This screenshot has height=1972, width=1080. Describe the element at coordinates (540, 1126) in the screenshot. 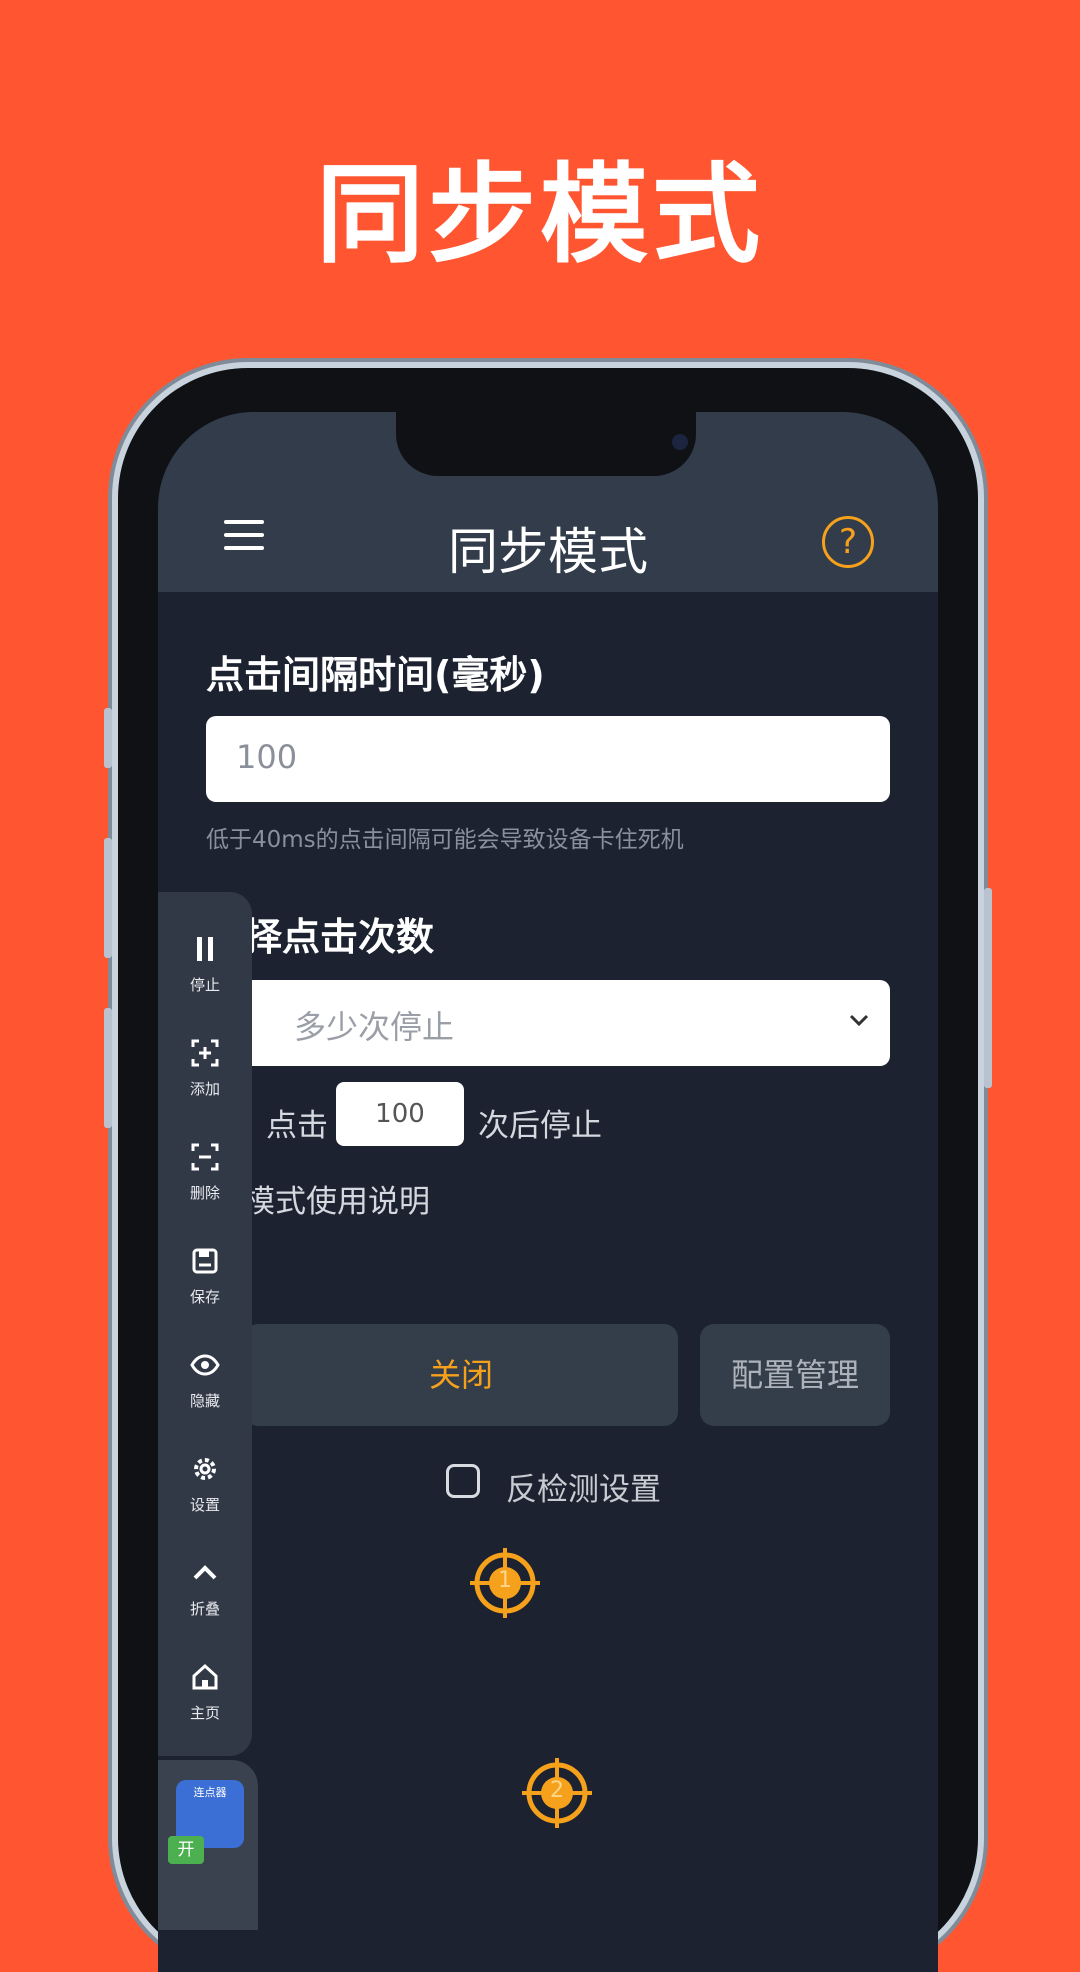

I see `count-suffix: 次后停止` at that location.